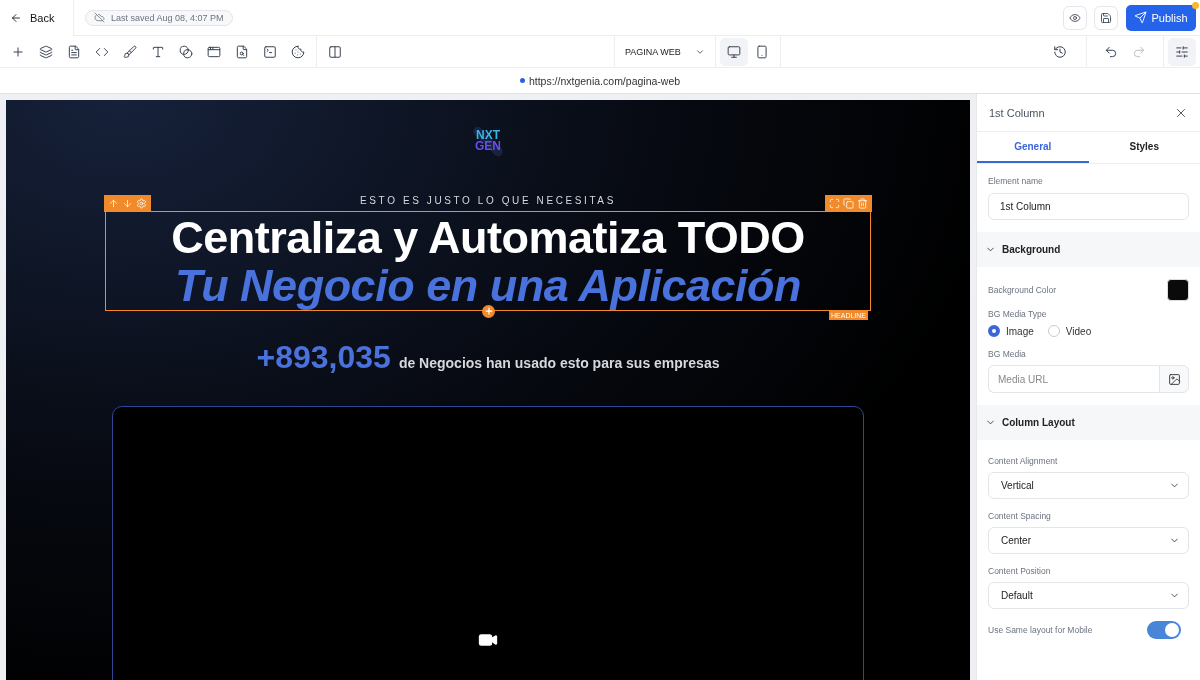  I want to click on settings-icon, so click(141, 203).